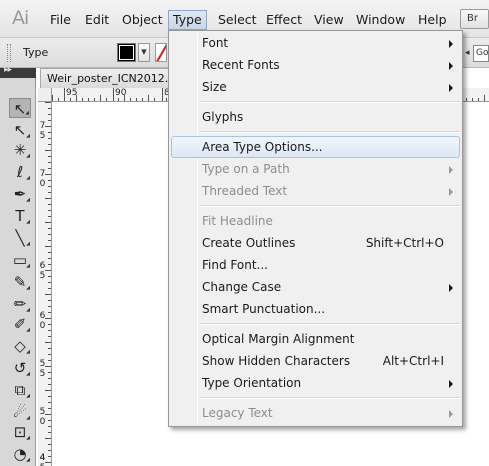 The height and width of the screenshot is (466, 489). I want to click on font-field-arrow: ◂, so click(469, 53).